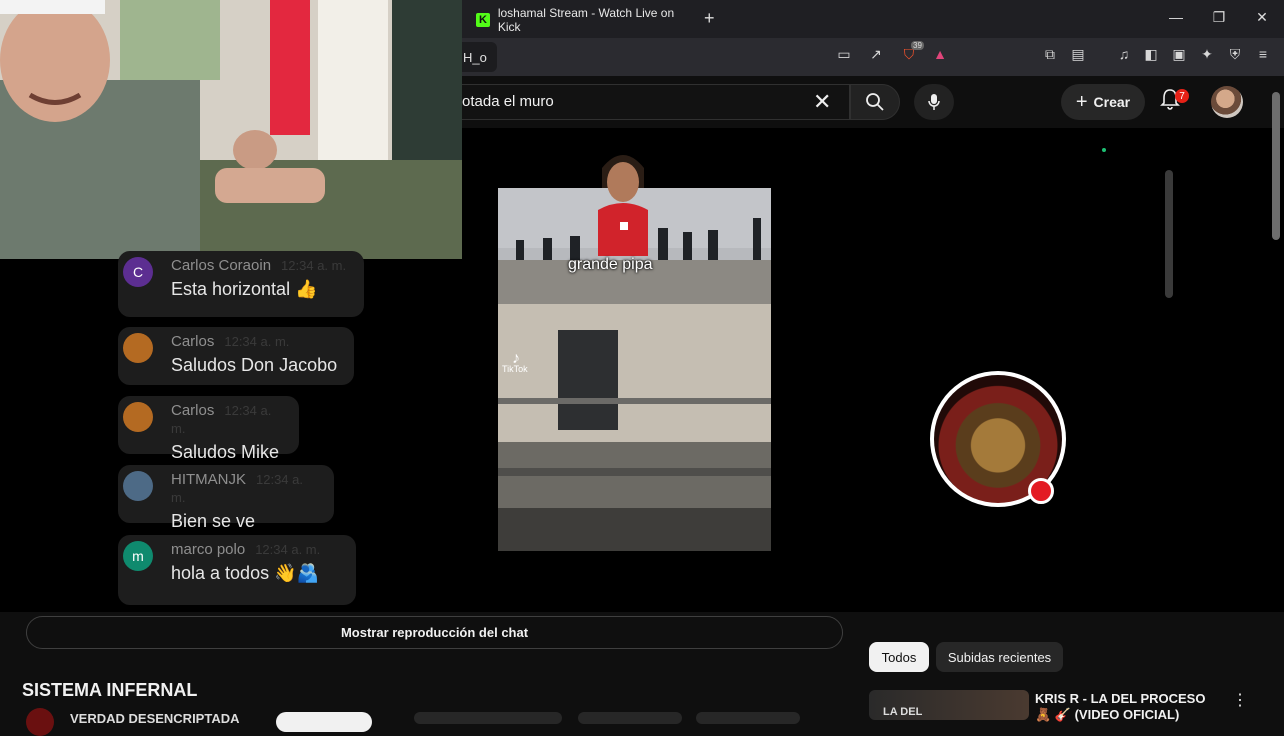 The width and height of the screenshot is (1284, 736). What do you see at coordinates (324, 722) in the screenshot?
I see `subscribe-button` at bounding box center [324, 722].